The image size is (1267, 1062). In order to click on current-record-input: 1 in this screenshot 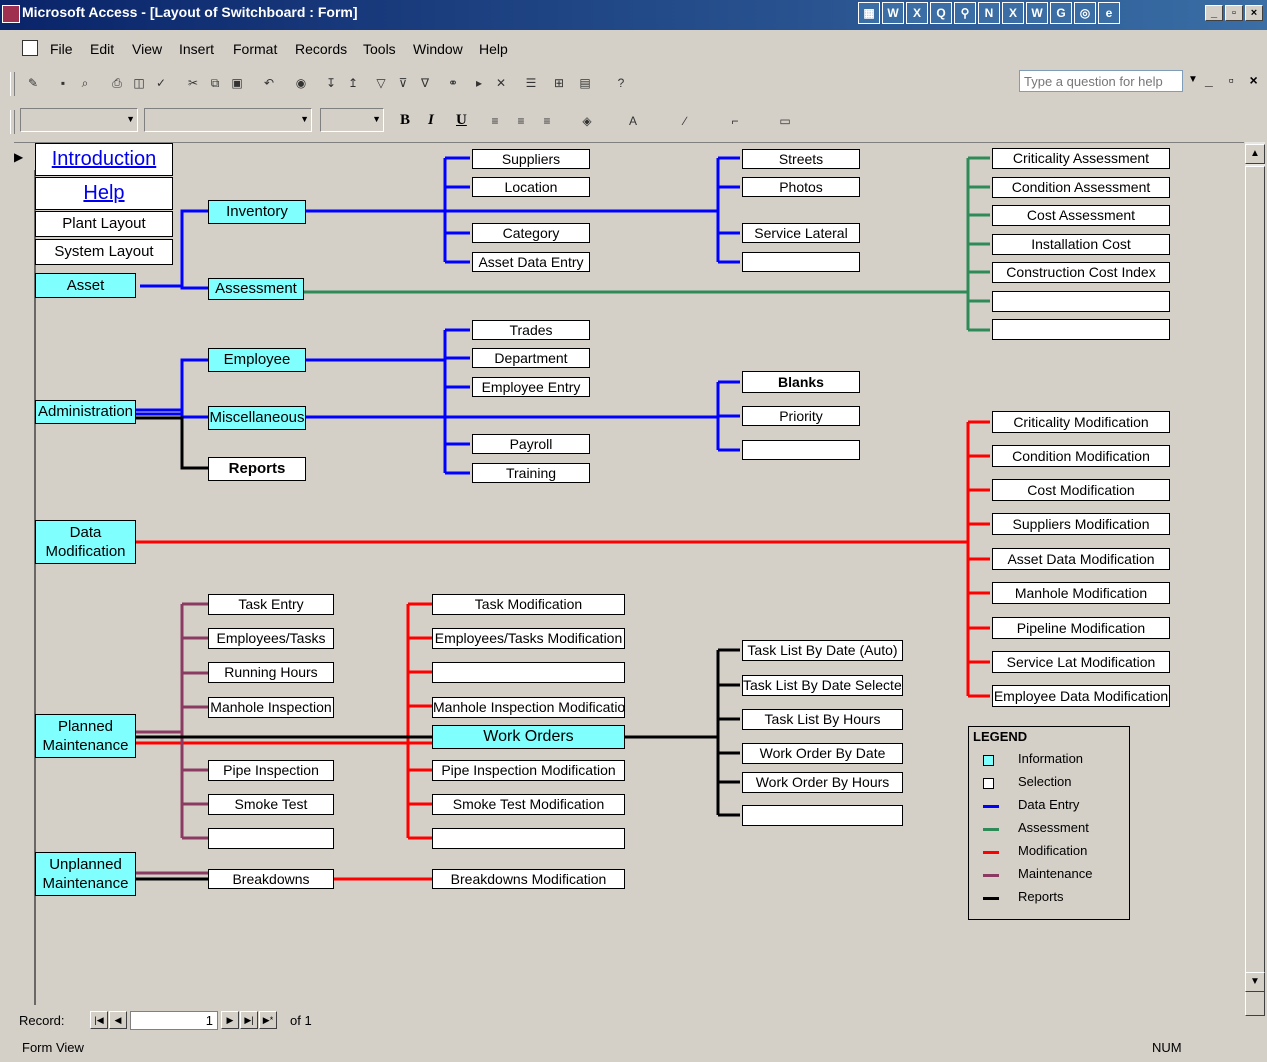, I will do `click(174, 1020)`.